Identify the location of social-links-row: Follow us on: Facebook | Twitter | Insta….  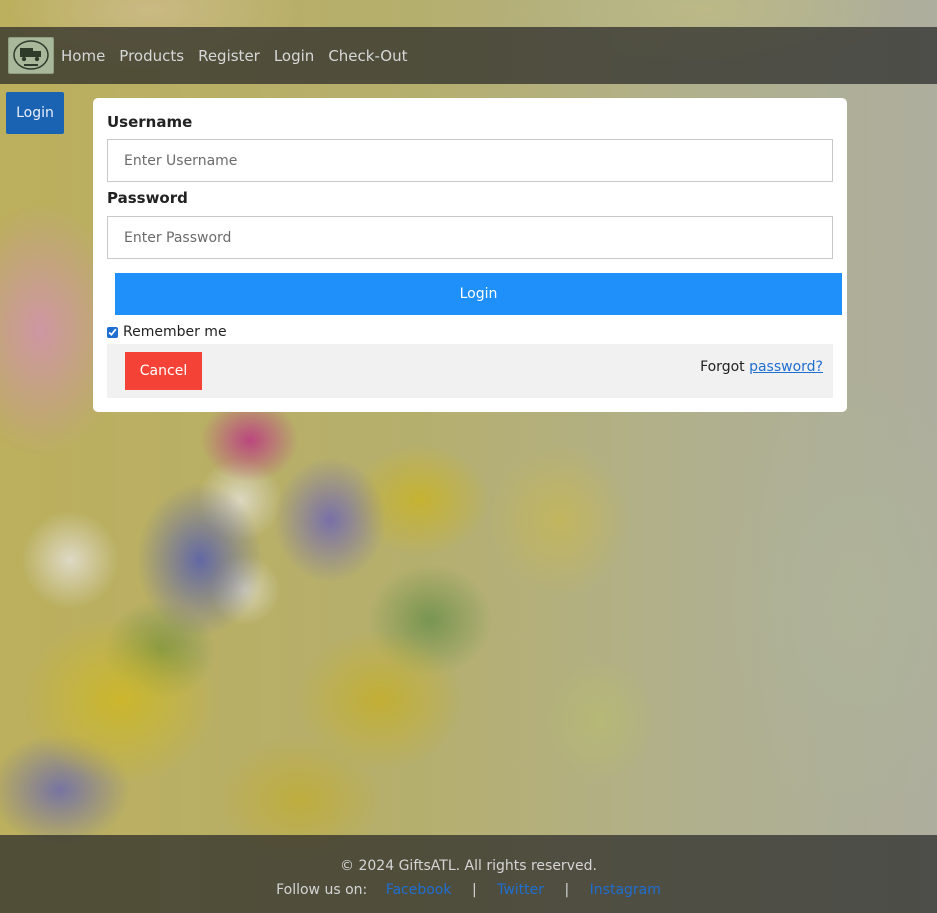
(468, 890).